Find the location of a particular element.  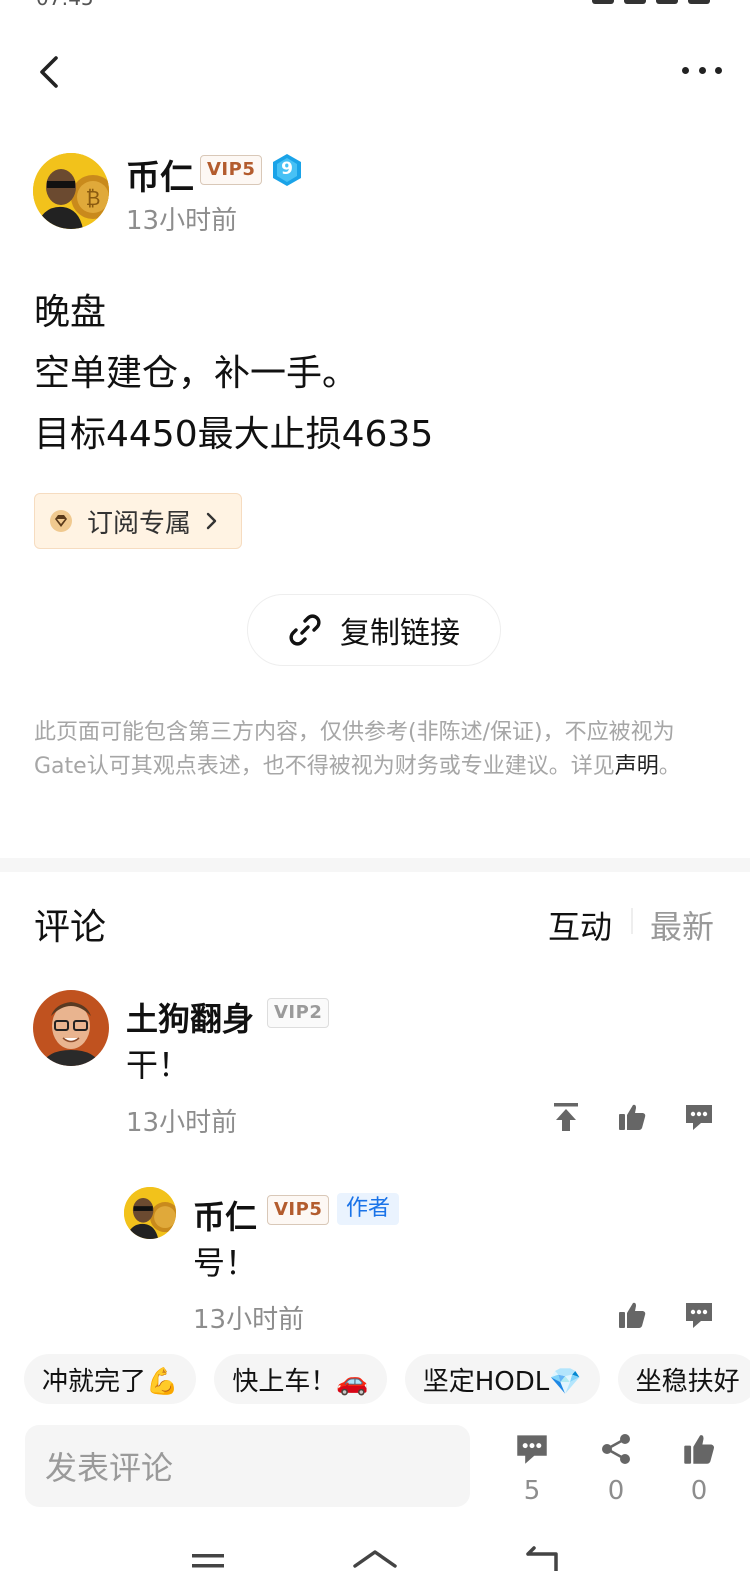

comments-count-button: 5 is located at coordinates (532, 1469).